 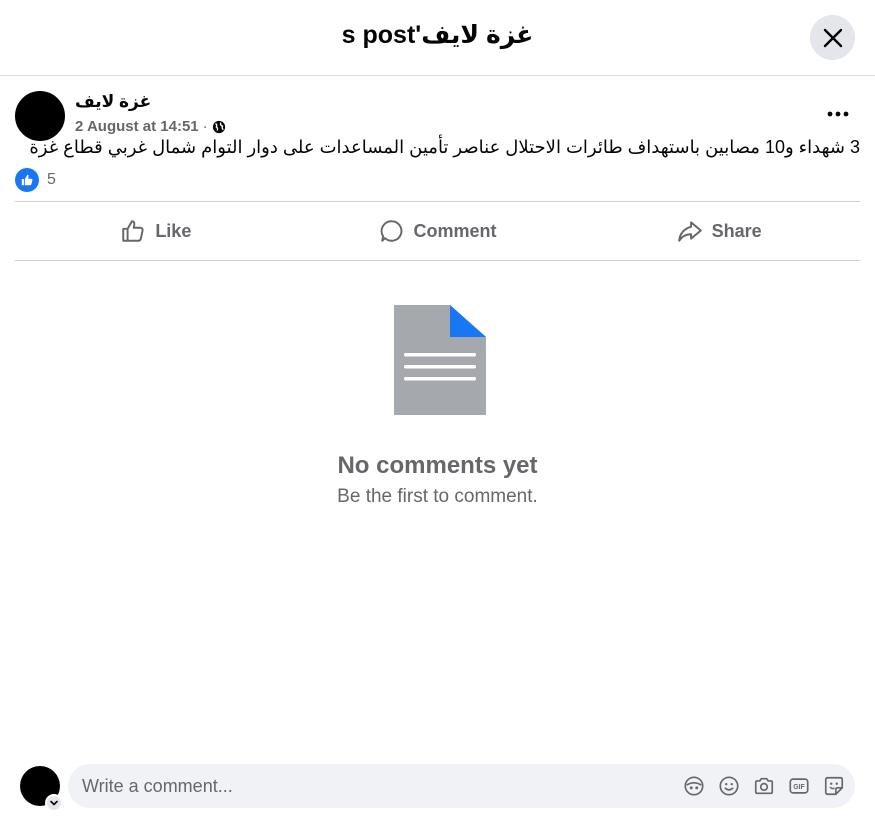 I want to click on empty-comments-subtitle: Be the first to comment., so click(x=437, y=496).